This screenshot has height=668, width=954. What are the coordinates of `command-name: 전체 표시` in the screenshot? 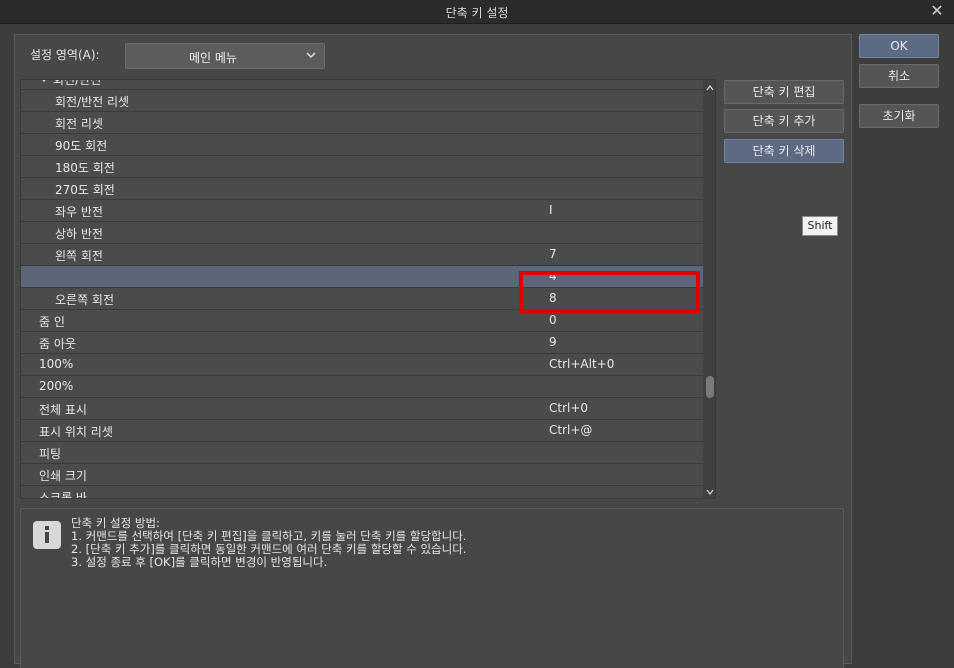 It's located at (63, 410).